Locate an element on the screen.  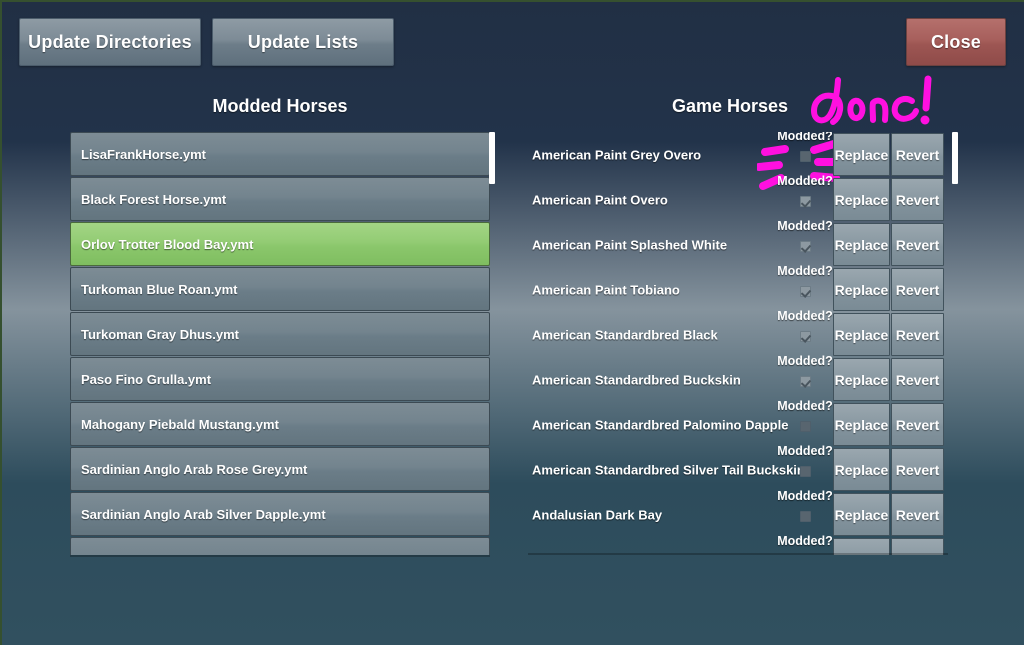
modded-list-item: Orlov Trotter Blood Bay.ymt is located at coordinates (280, 244).